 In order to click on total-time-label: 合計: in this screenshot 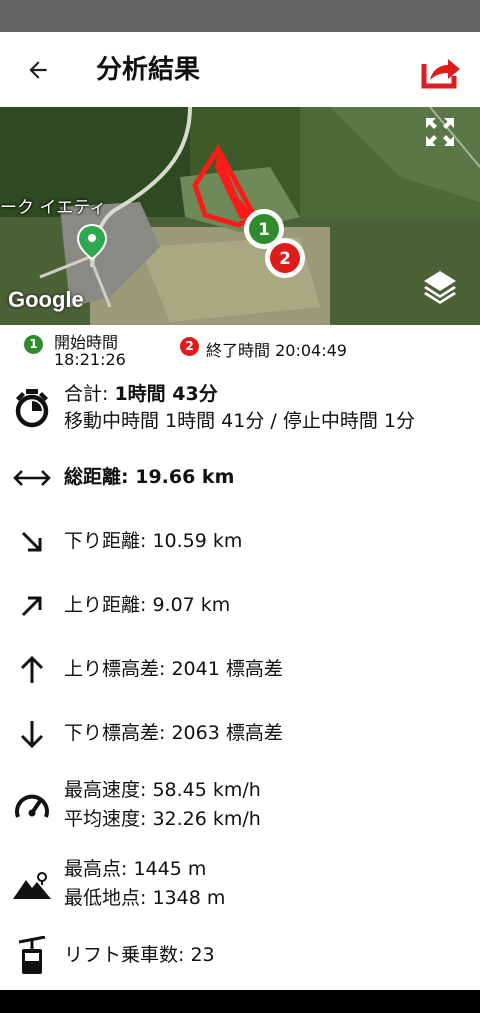, I will do `click(89, 394)`.